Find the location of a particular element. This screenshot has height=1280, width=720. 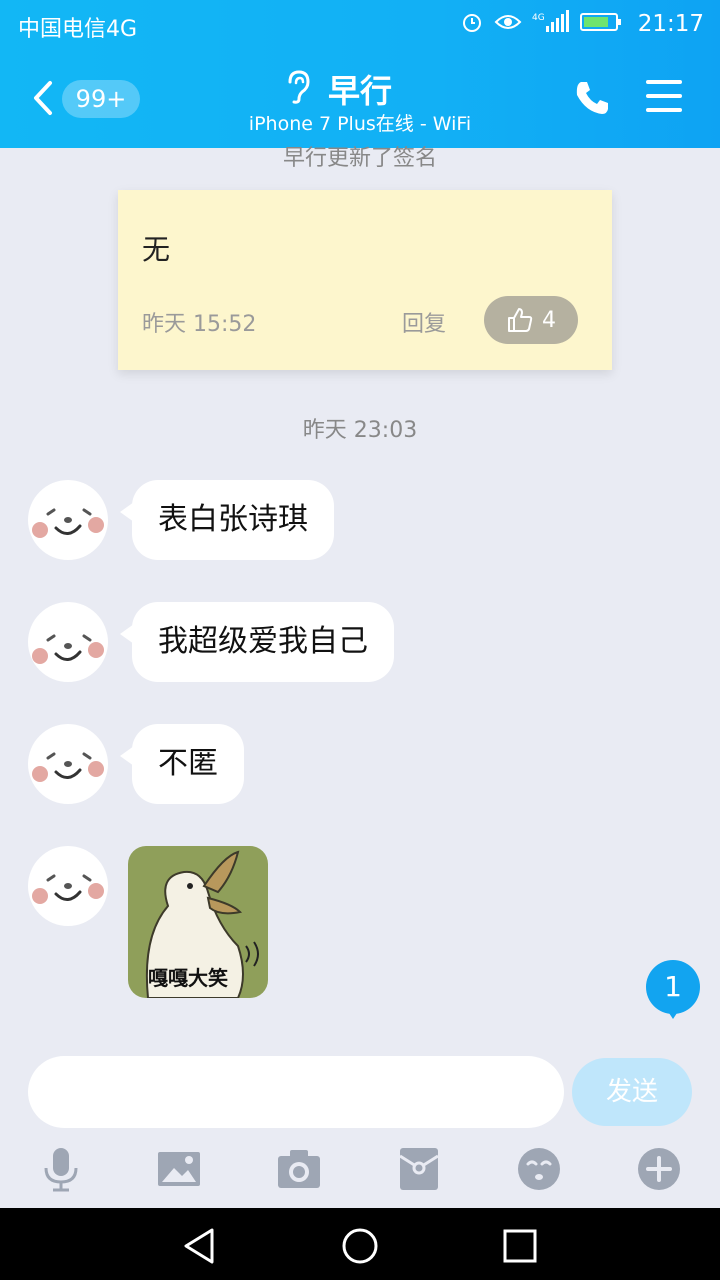

like-button: 4 is located at coordinates (531, 320).